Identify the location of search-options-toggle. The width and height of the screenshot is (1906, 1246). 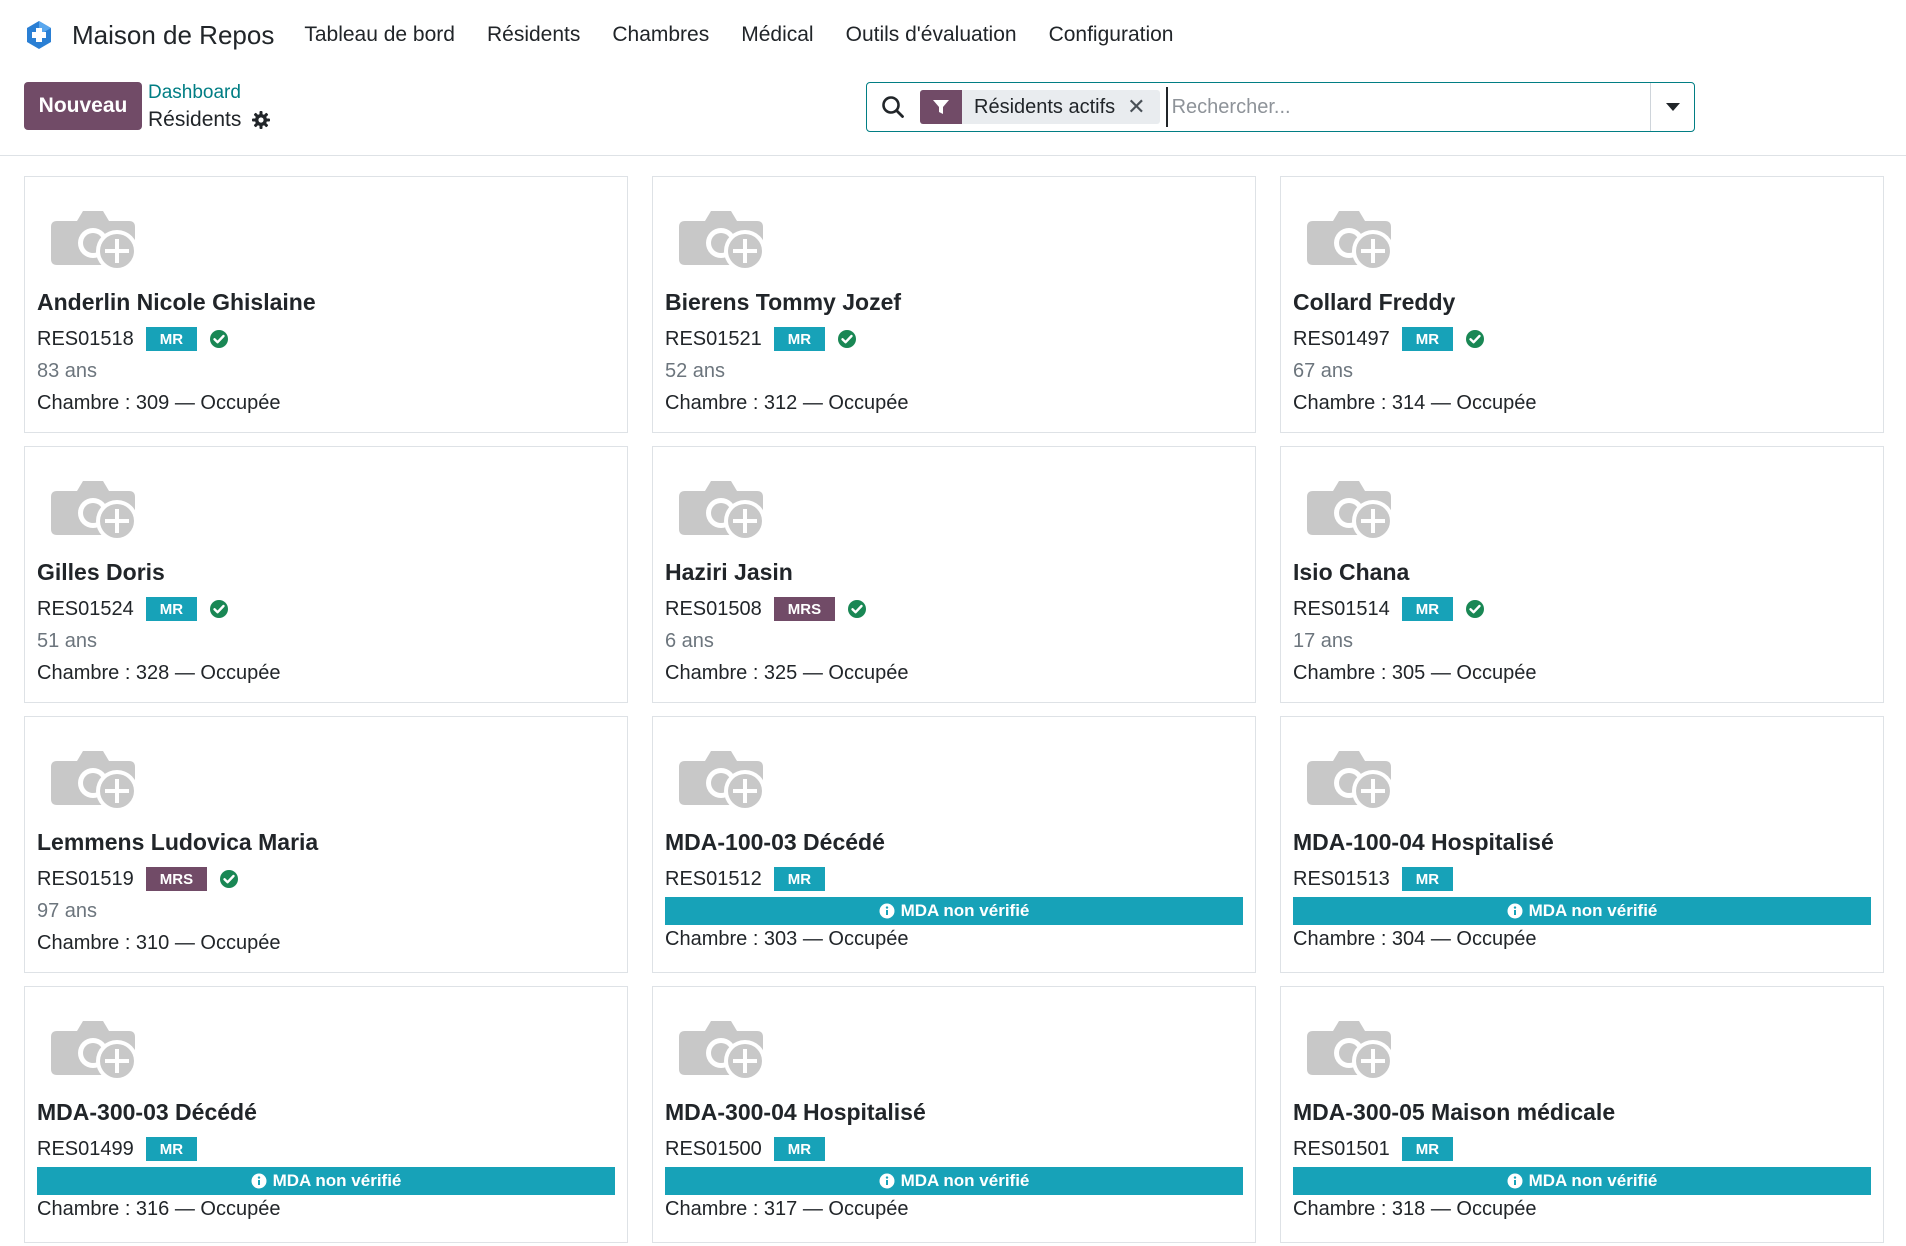
(1672, 107).